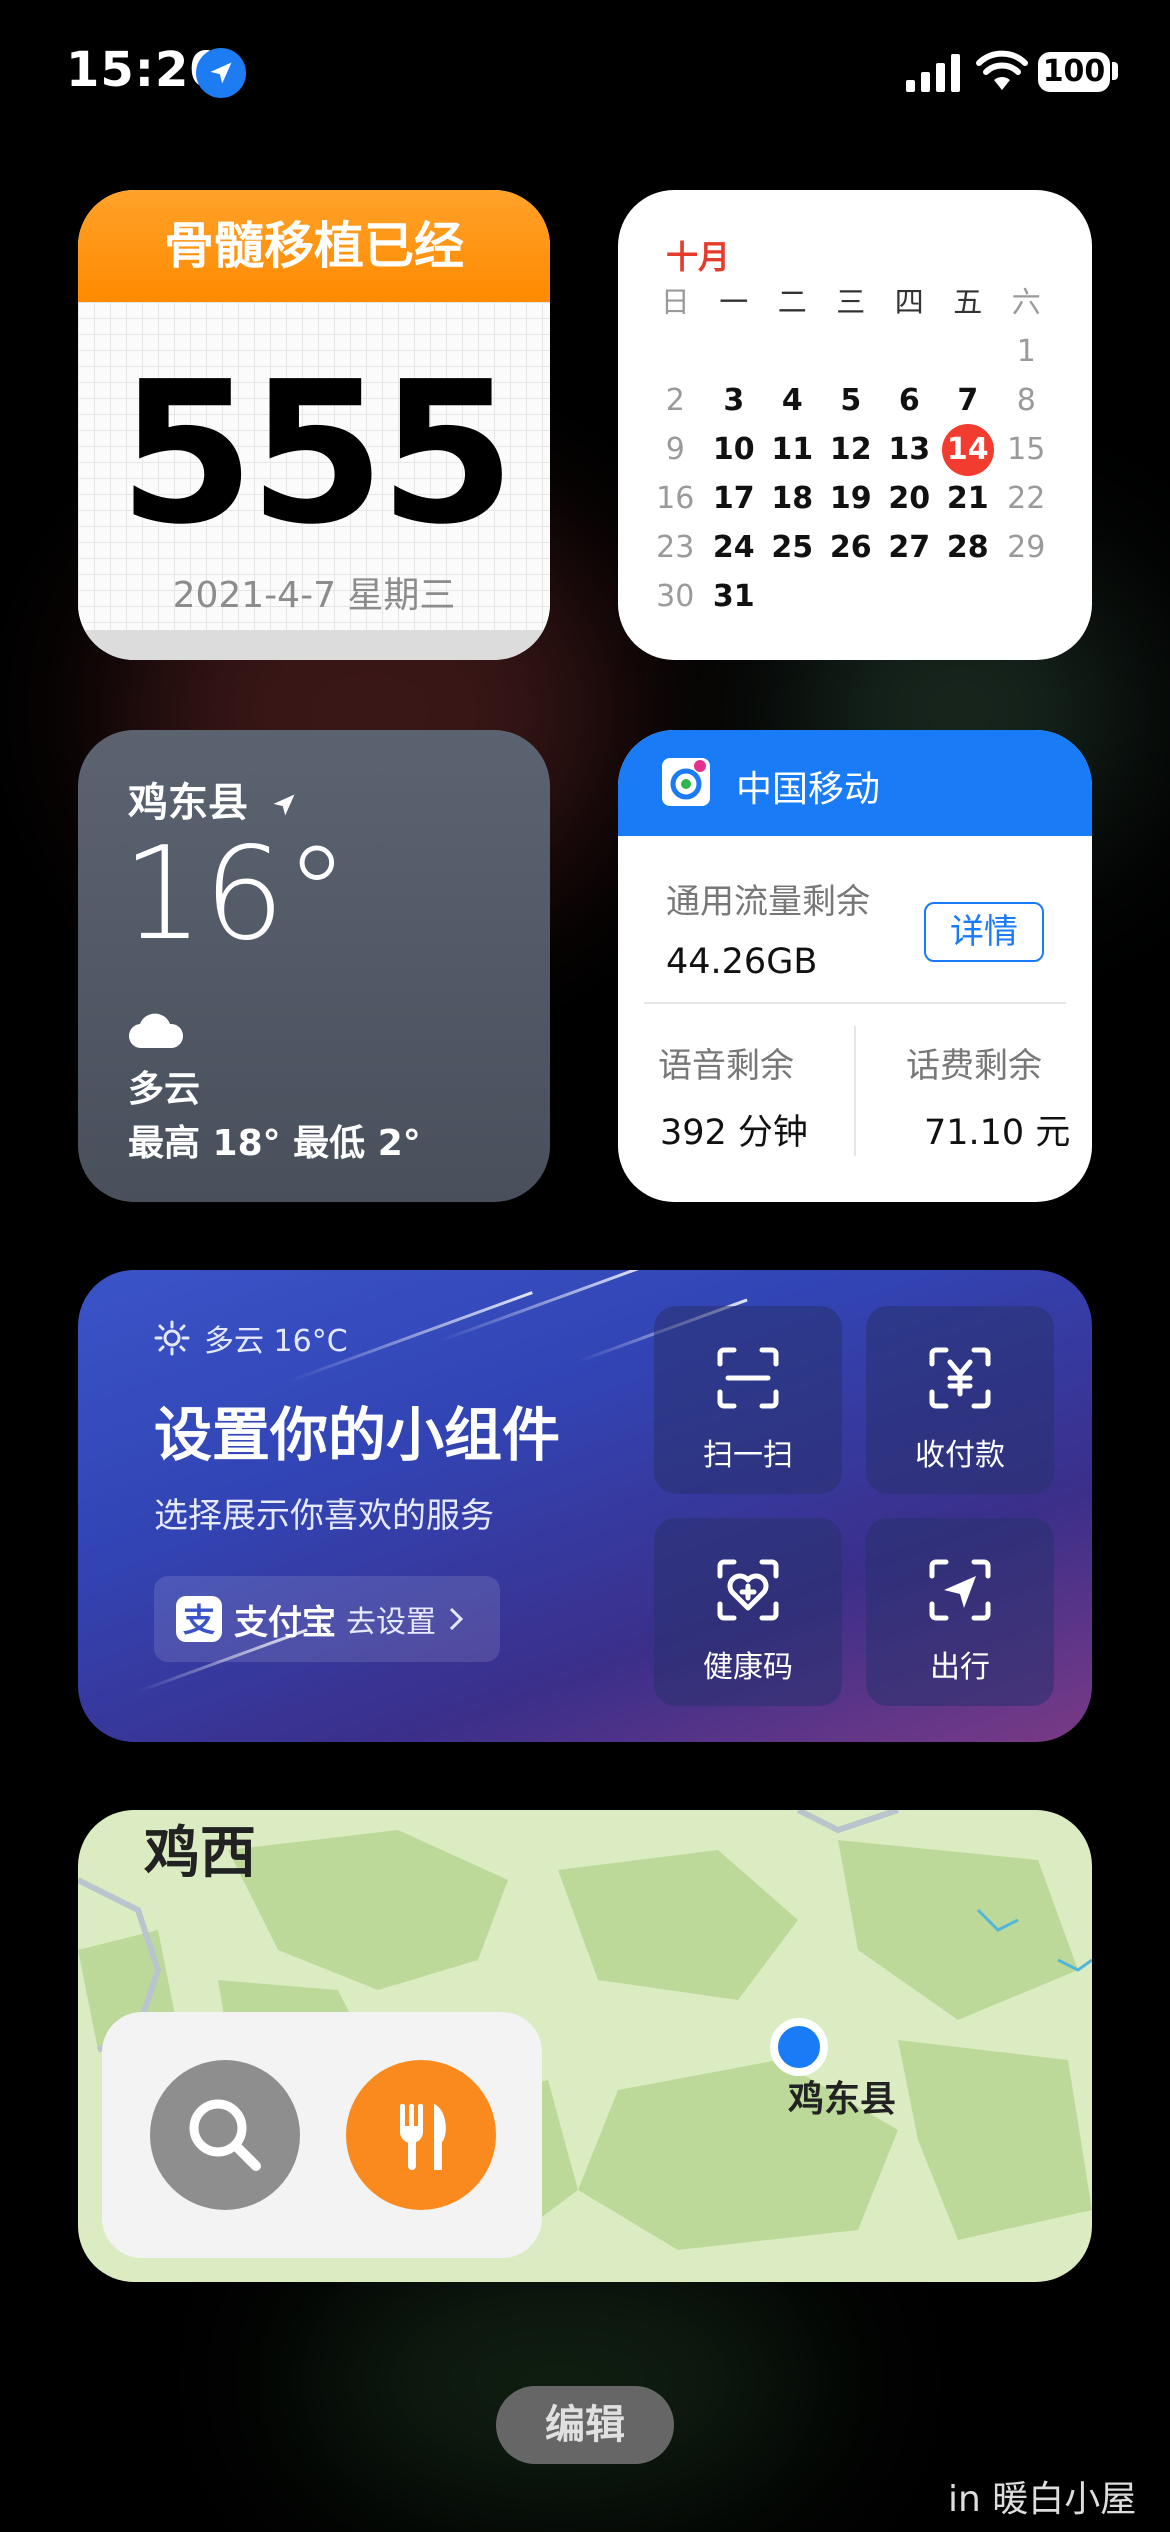 This screenshot has height=2532, width=1170. What do you see at coordinates (733, 596) in the screenshot?
I see `calendar-day: 31` at bounding box center [733, 596].